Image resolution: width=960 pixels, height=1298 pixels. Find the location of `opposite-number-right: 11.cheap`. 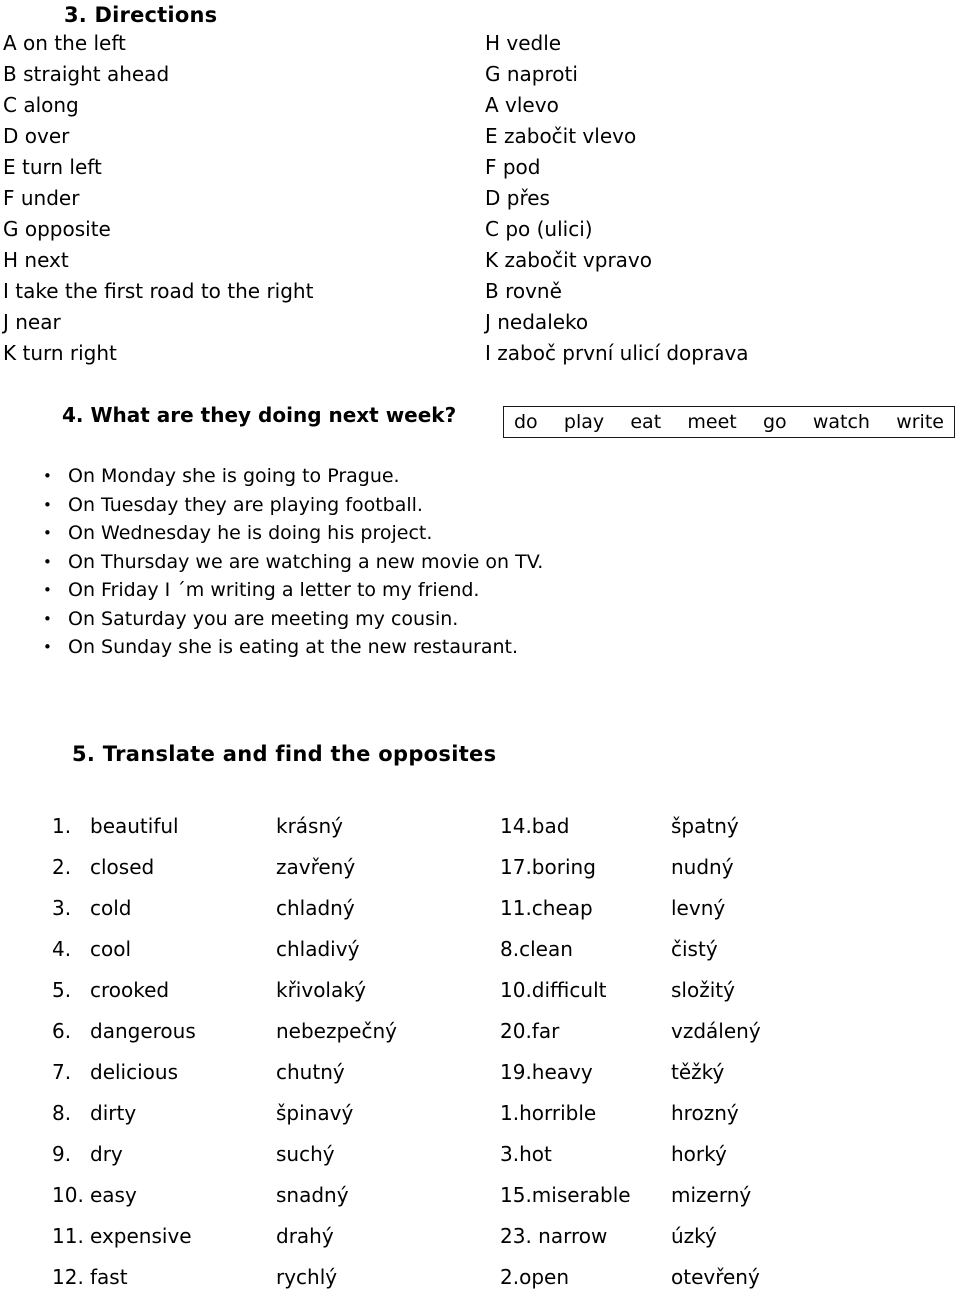

opposite-number-right: 11.cheap is located at coordinates (546, 908).